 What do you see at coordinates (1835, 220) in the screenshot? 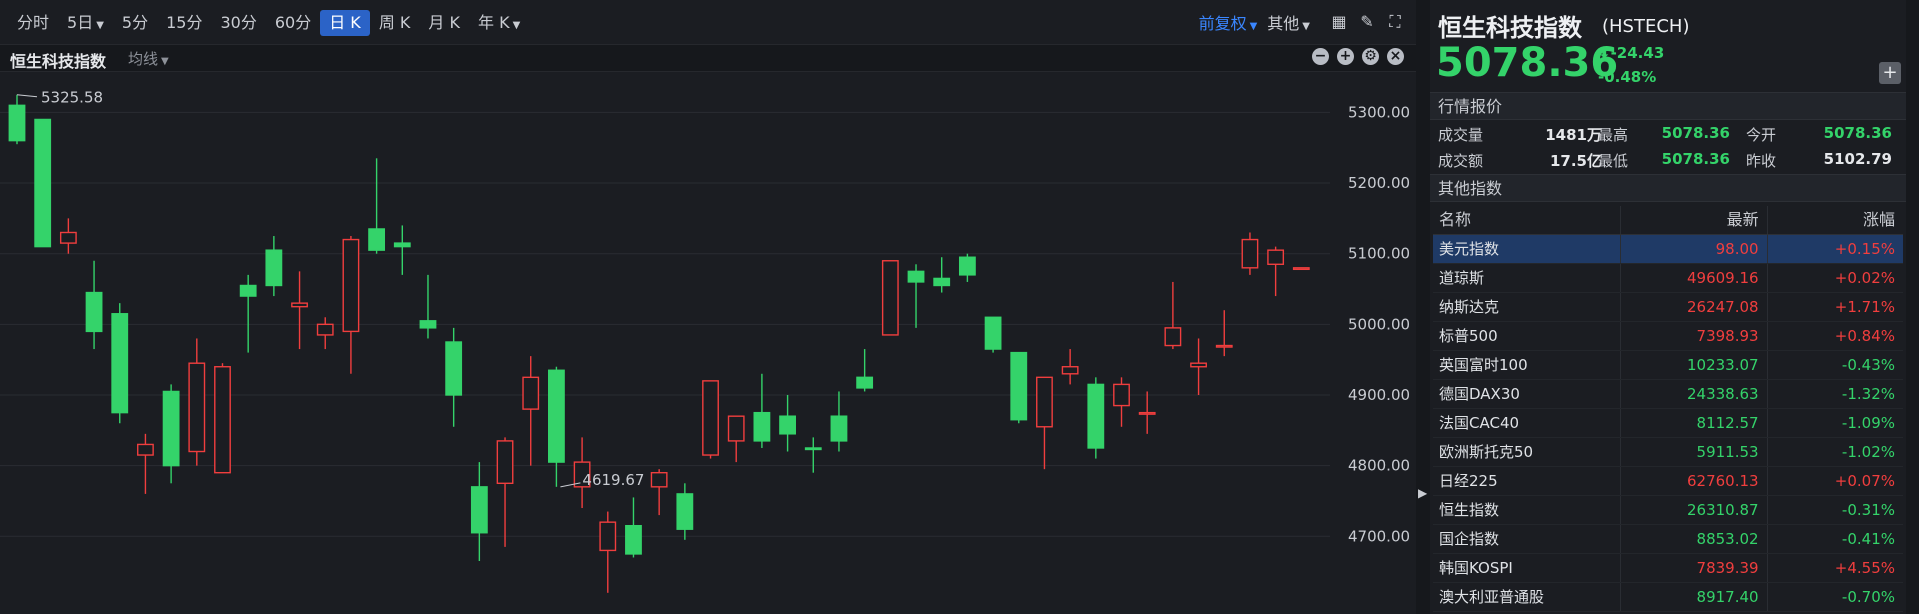
I see `col-chg-header: 涨幅` at bounding box center [1835, 220].